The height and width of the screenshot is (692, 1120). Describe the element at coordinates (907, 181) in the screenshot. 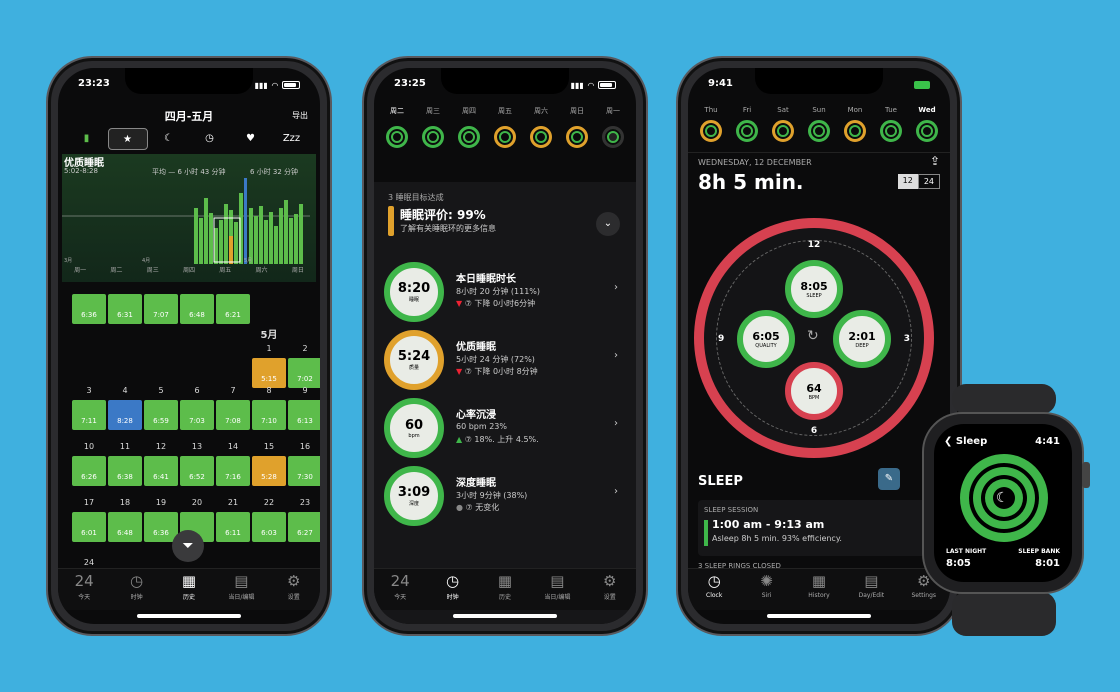

I see `format-12-button: 12` at that location.